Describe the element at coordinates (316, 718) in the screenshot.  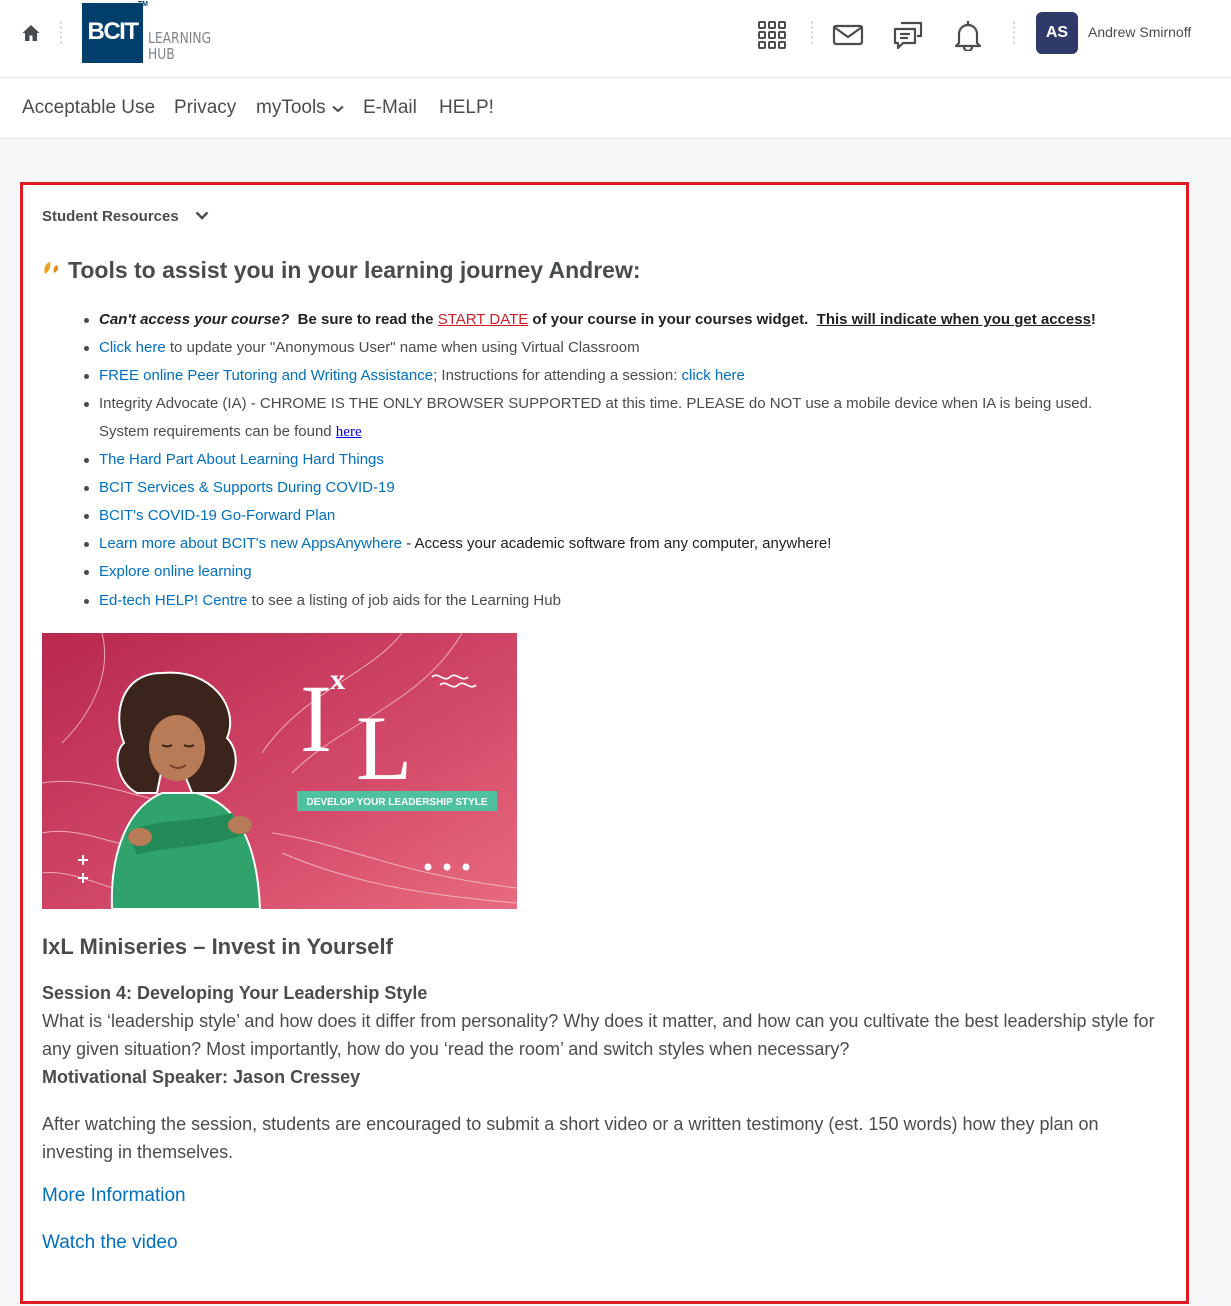
I see `ixl-logo-i: I` at that location.